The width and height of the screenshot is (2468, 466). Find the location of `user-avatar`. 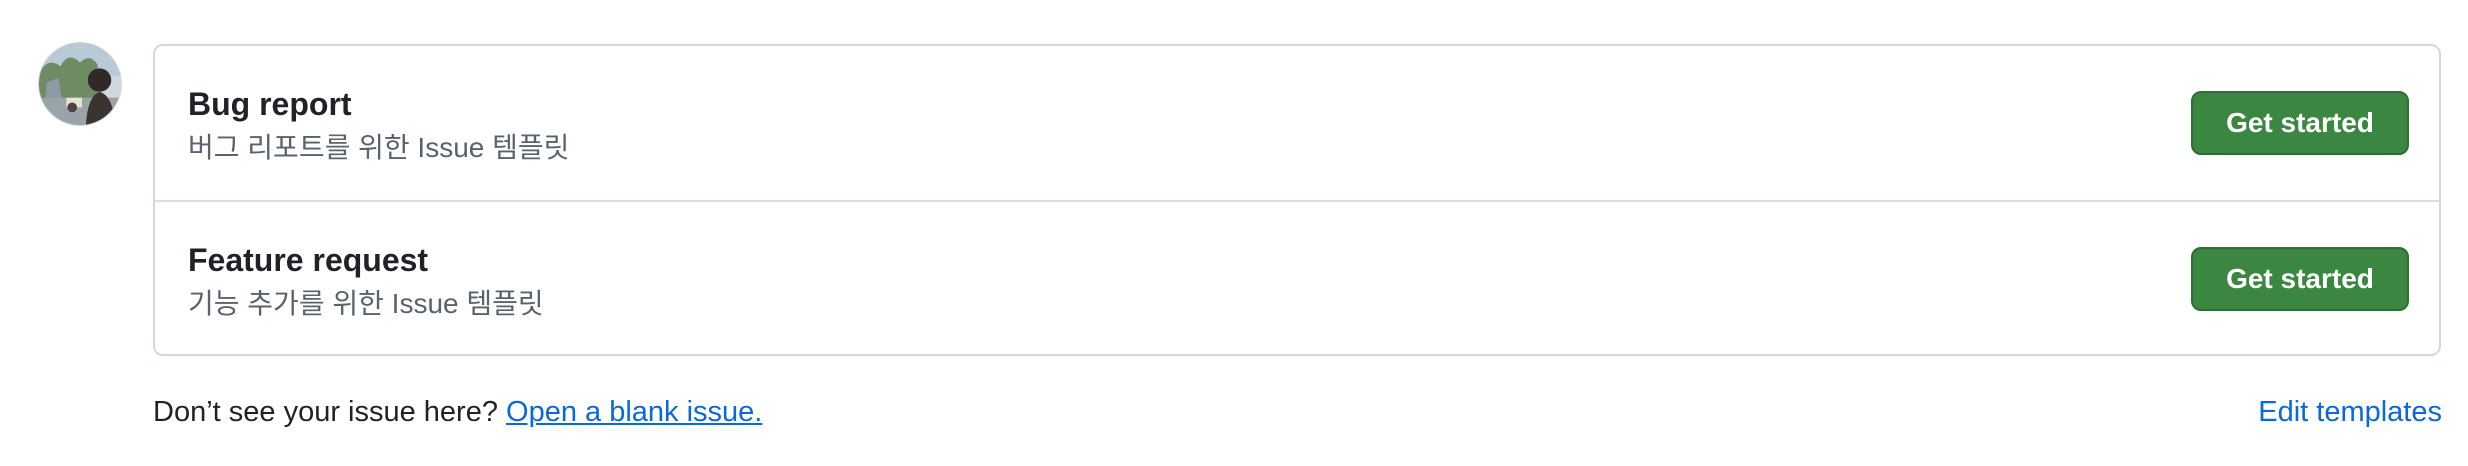

user-avatar is located at coordinates (80, 84).